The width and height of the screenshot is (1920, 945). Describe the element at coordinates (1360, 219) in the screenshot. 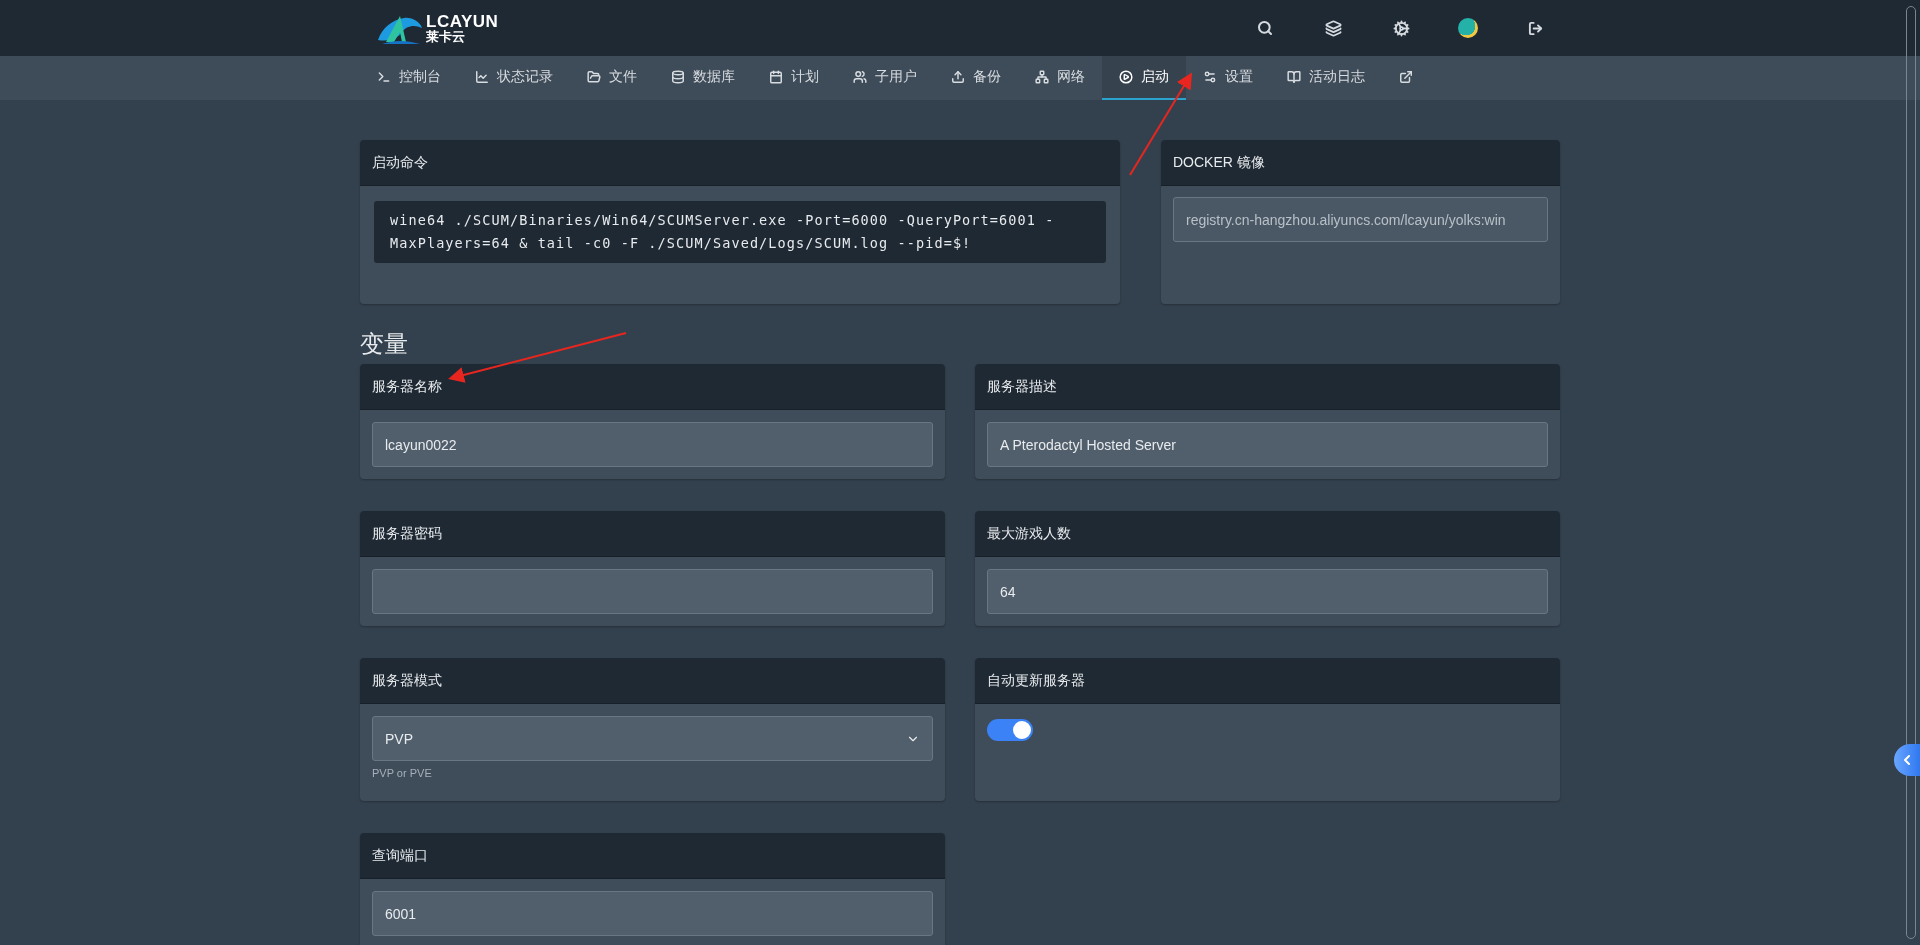

I see `docker-image-field: registry.cn-hangzhou.aliyuncs.com/lcayun/yolks:win` at that location.